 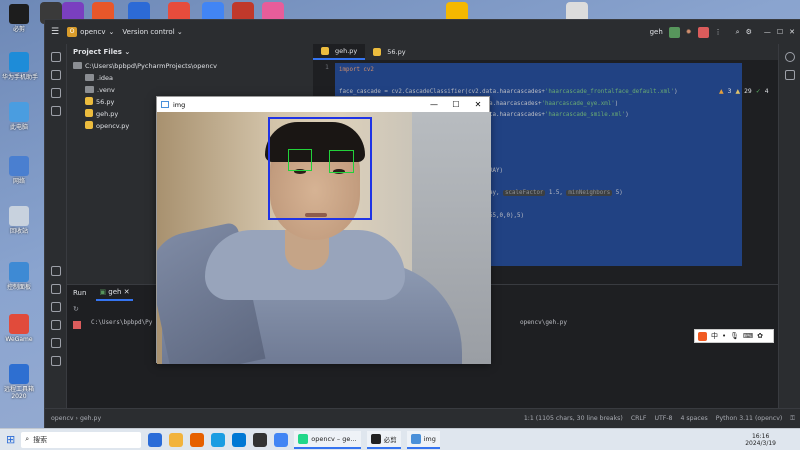 I want to click on tree-folder: C:\Users\bpbpd\PycharmProjects\opencv, so click(x=193, y=66).